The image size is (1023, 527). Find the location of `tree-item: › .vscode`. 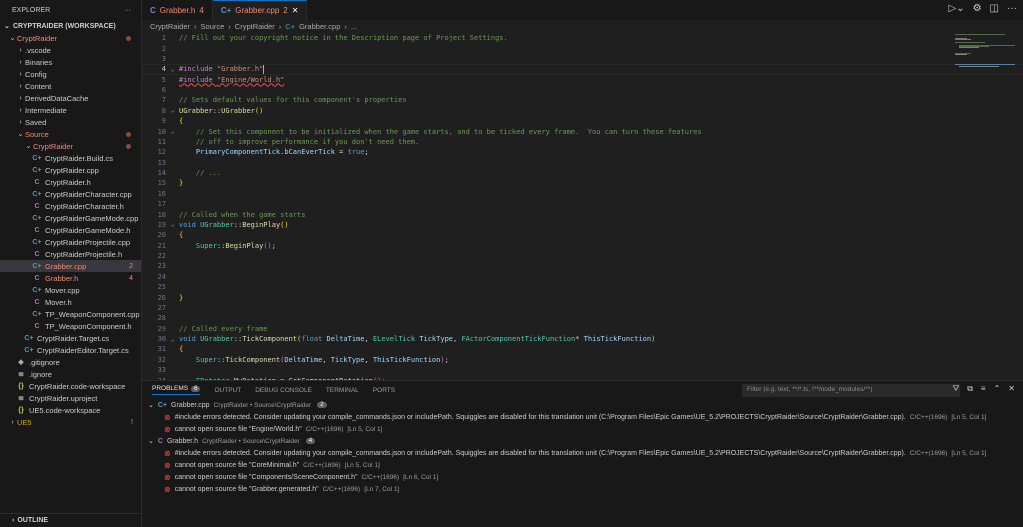

tree-item: › .vscode is located at coordinates (70, 50).